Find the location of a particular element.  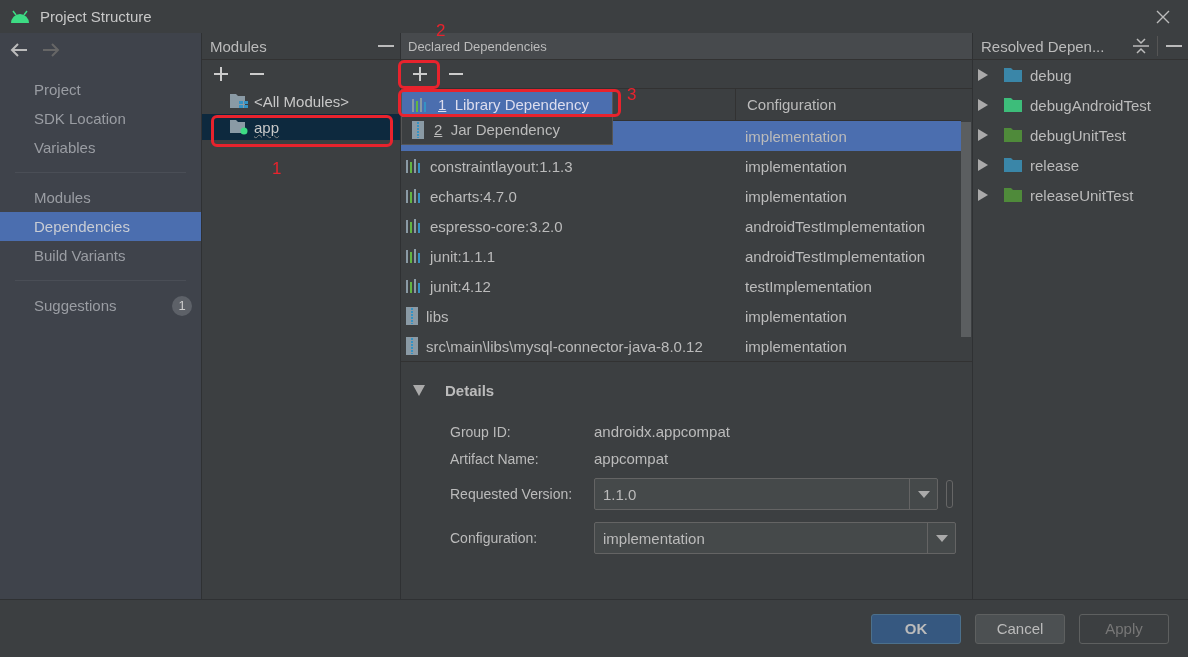

section-title: Details is located at coordinates (470, 390).